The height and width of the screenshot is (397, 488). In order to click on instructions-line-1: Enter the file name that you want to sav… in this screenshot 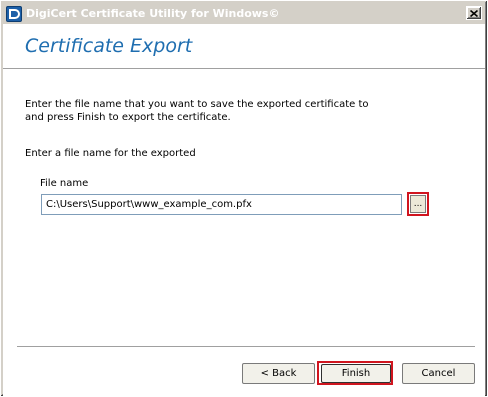, I will do `click(197, 104)`.